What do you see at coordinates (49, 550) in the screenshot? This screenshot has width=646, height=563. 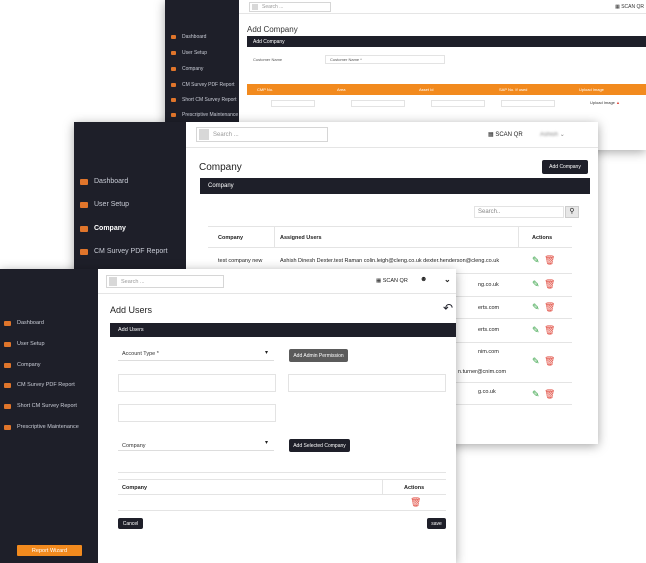 I see `report-wizard-button: Report Wizard` at bounding box center [49, 550].